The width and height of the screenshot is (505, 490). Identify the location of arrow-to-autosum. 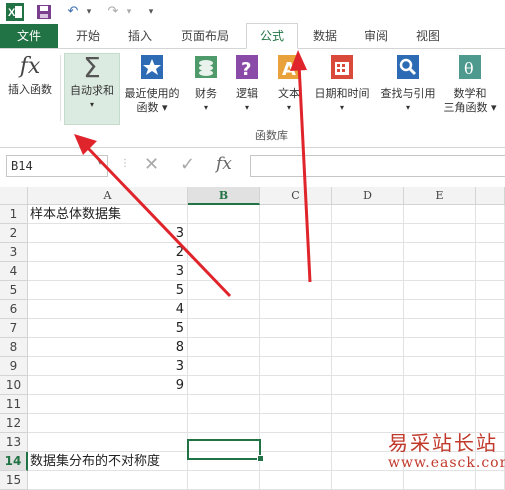
(158, 221).